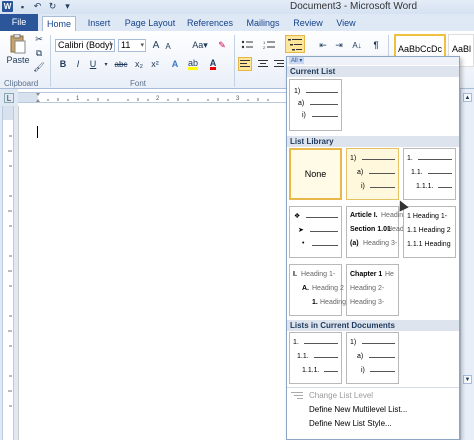 The image size is (474, 440). Describe the element at coordinates (263, 23) in the screenshot. I see `tab-mailings: Mailings` at that location.